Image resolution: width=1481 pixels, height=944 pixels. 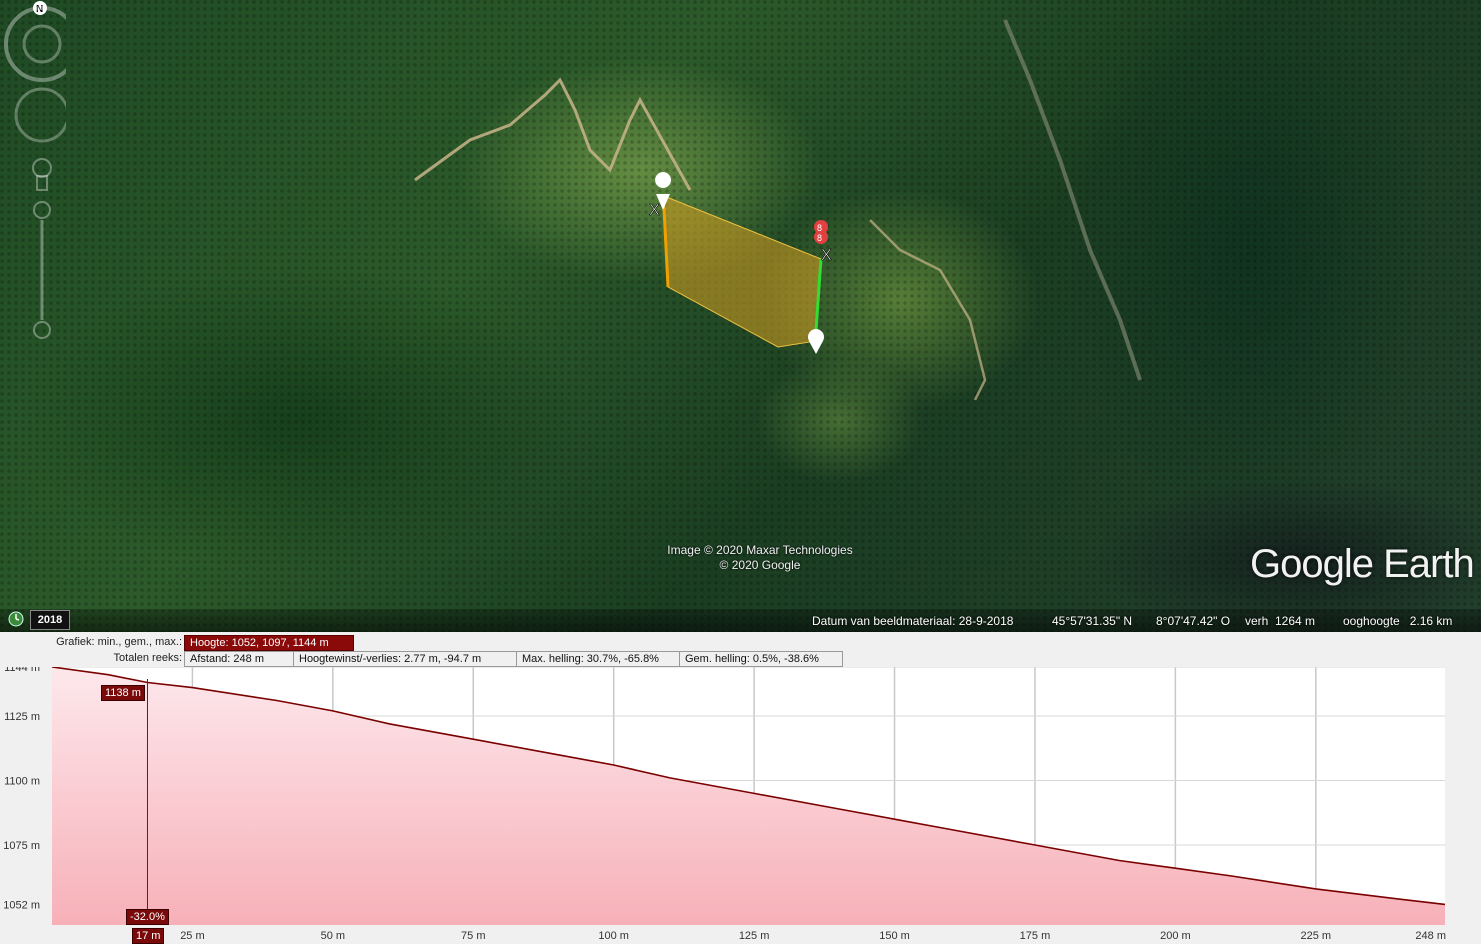 I want to click on graph-stats-label: Grafiek: min., gem., max.:, so click(x=119, y=642).